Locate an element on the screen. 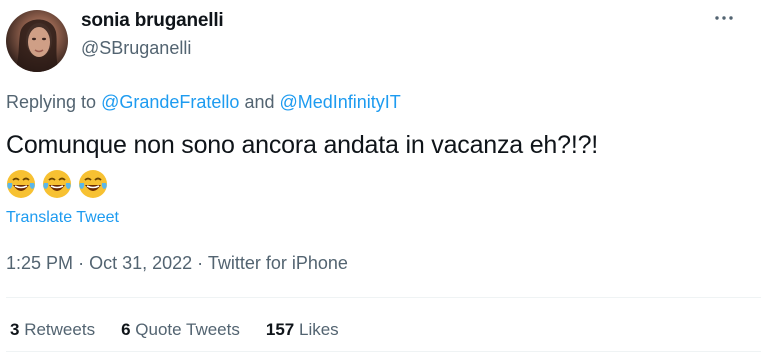 This screenshot has width=767, height=355. tweet-date: Oct 31, 2022 is located at coordinates (140, 263).